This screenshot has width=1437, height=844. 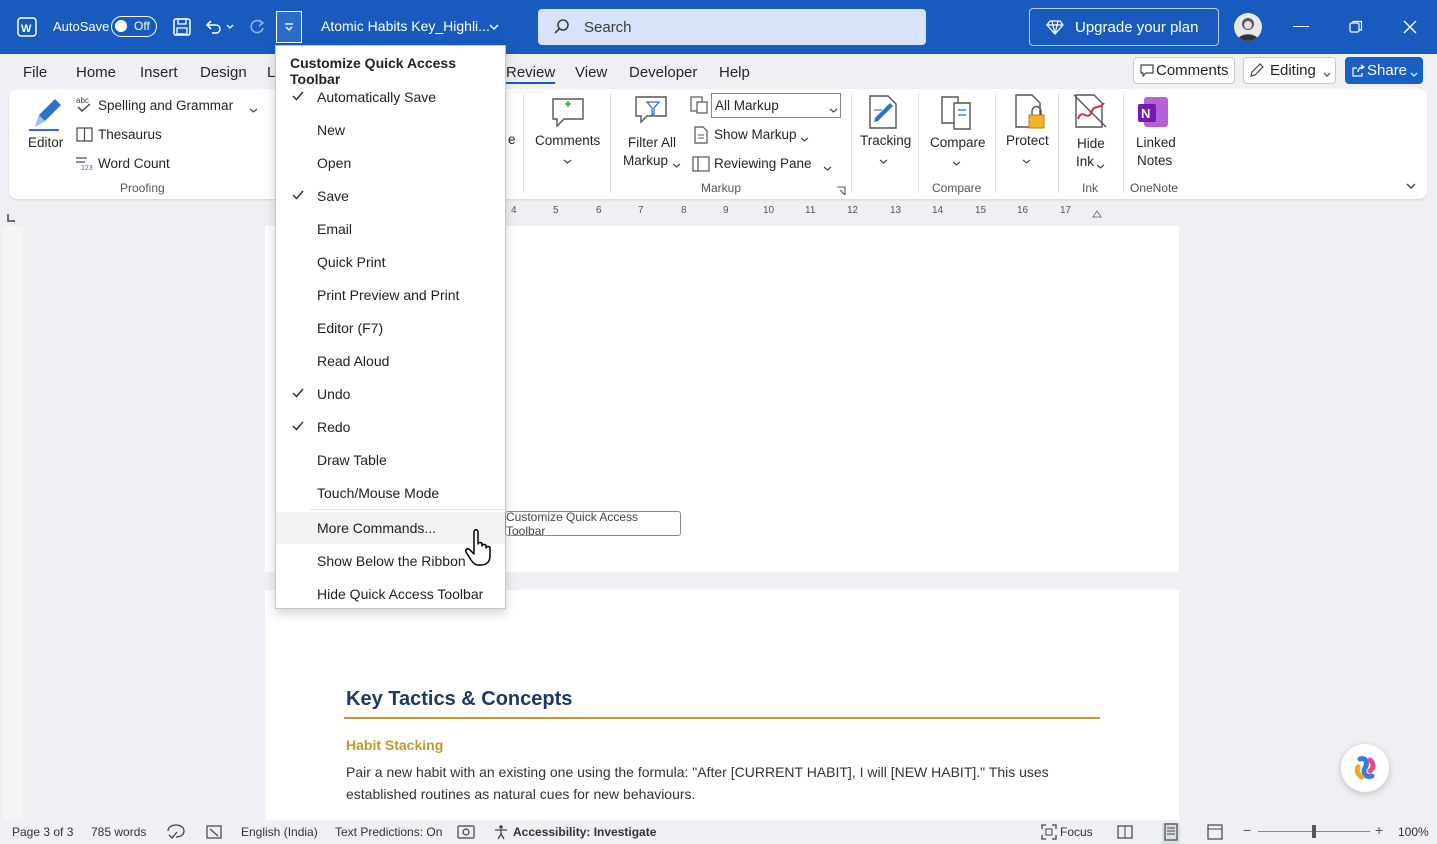 I want to click on protect-button: Protect, so click(x=1027, y=140).